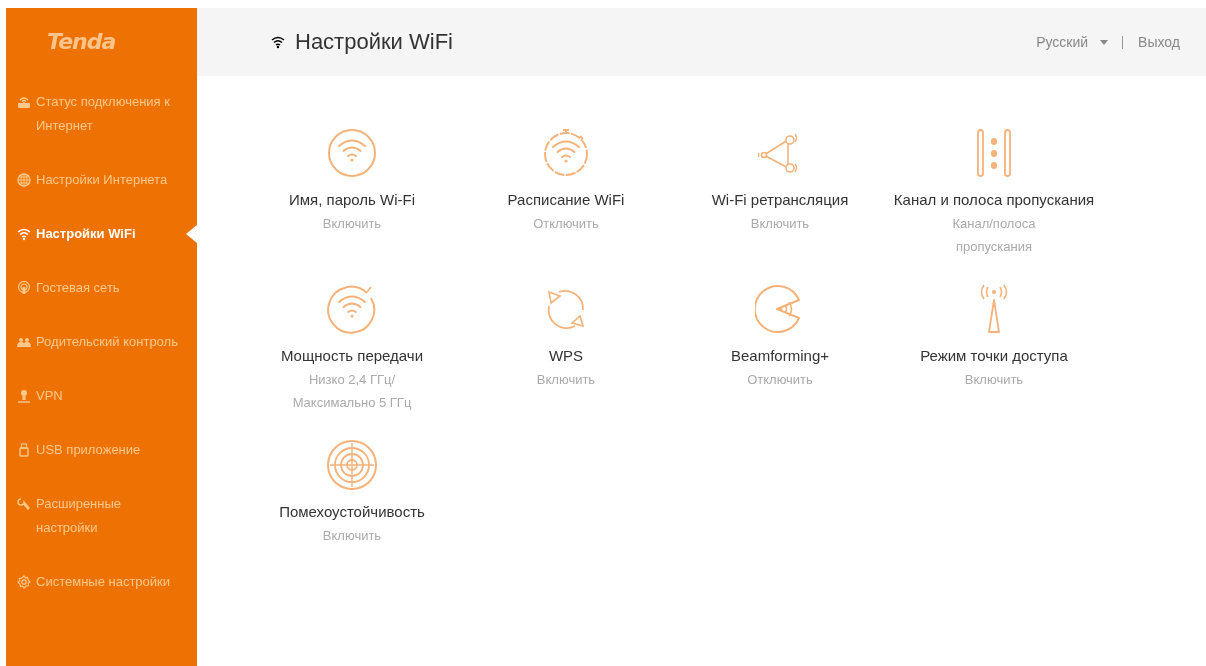  I want to click on sidebar-item: Гостевая сеть, so click(101, 288).